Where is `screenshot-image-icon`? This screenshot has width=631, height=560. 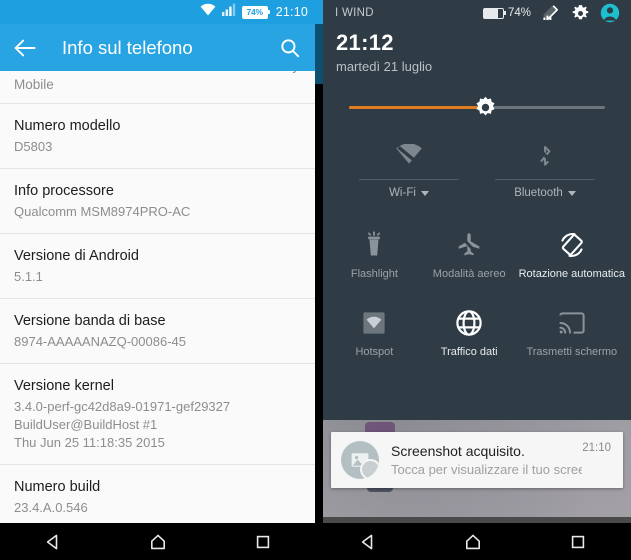
screenshot-image-icon is located at coordinates (360, 460).